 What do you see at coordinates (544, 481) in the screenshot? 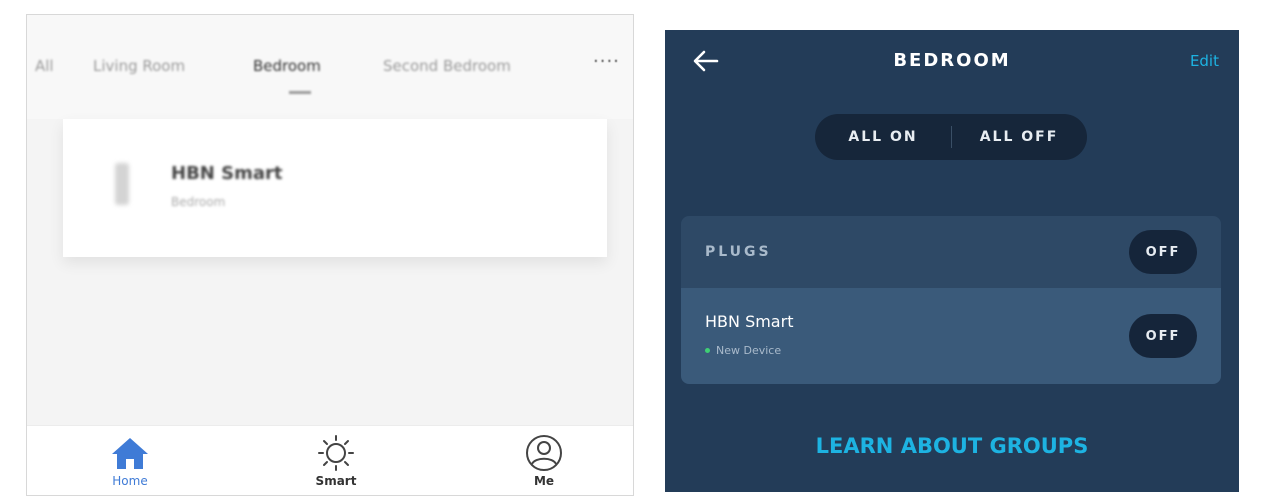
I see `nav-me-label: Me` at bounding box center [544, 481].